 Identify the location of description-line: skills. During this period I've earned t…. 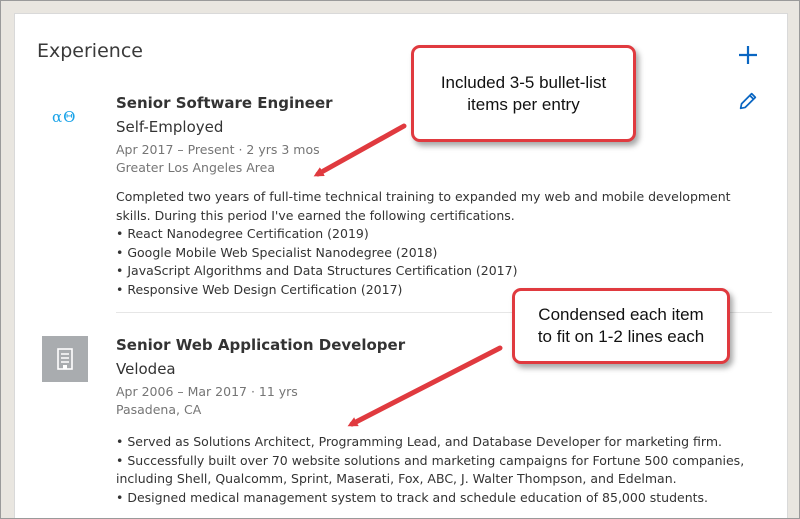
(315, 215).